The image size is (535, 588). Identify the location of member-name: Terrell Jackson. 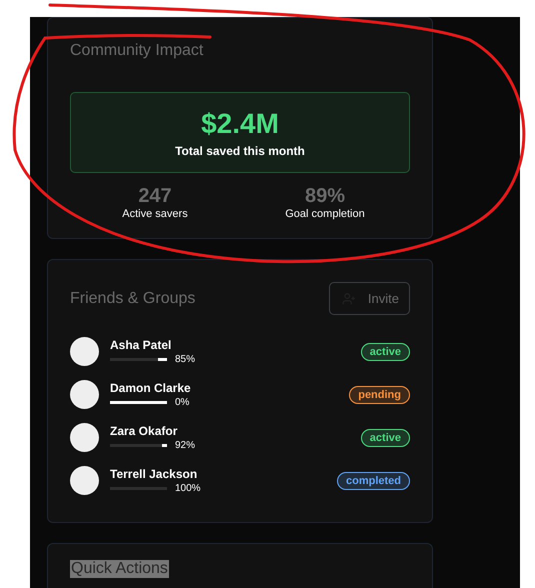
(154, 474).